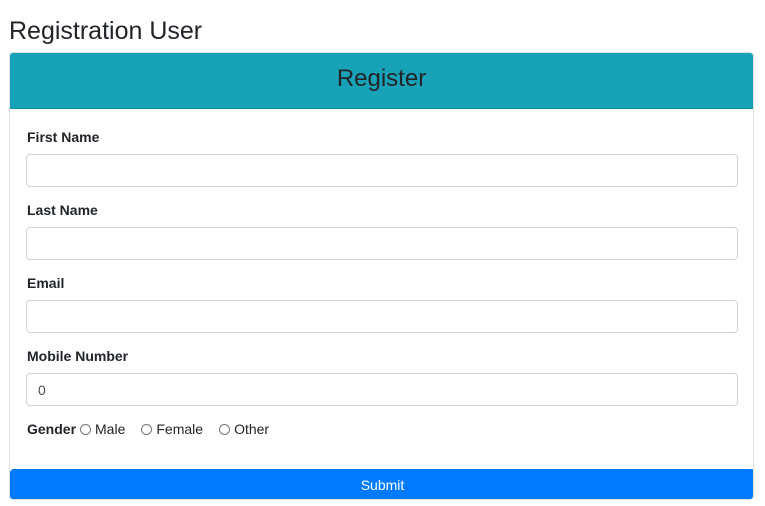 This screenshot has height=506, width=765. Describe the element at coordinates (382, 316) in the screenshot. I see `email-input` at that location.